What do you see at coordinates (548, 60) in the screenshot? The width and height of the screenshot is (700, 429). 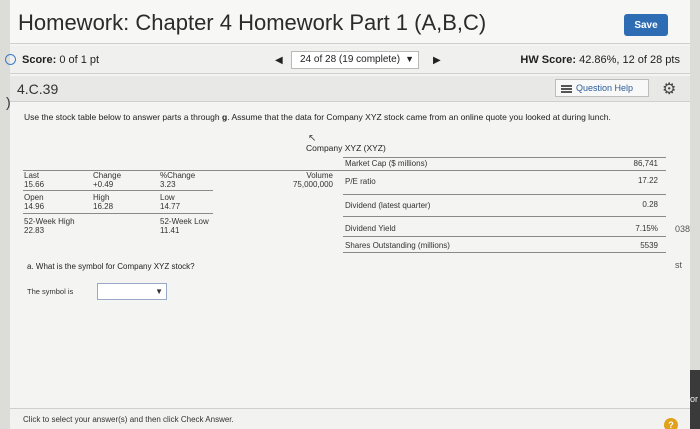 I see `hw-score-label: HW Score:` at bounding box center [548, 60].